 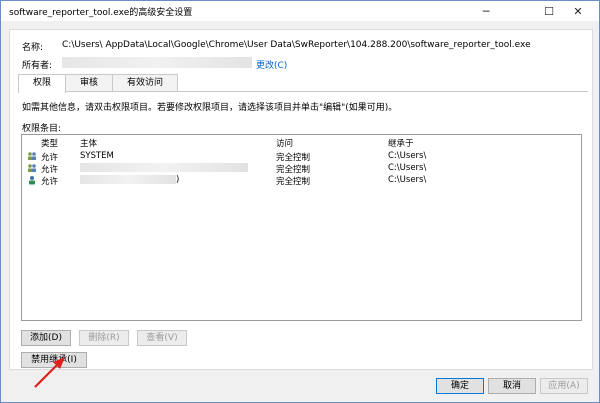 What do you see at coordinates (401, 143) in the screenshot?
I see `header-inherited-from: 继承于` at bounding box center [401, 143].